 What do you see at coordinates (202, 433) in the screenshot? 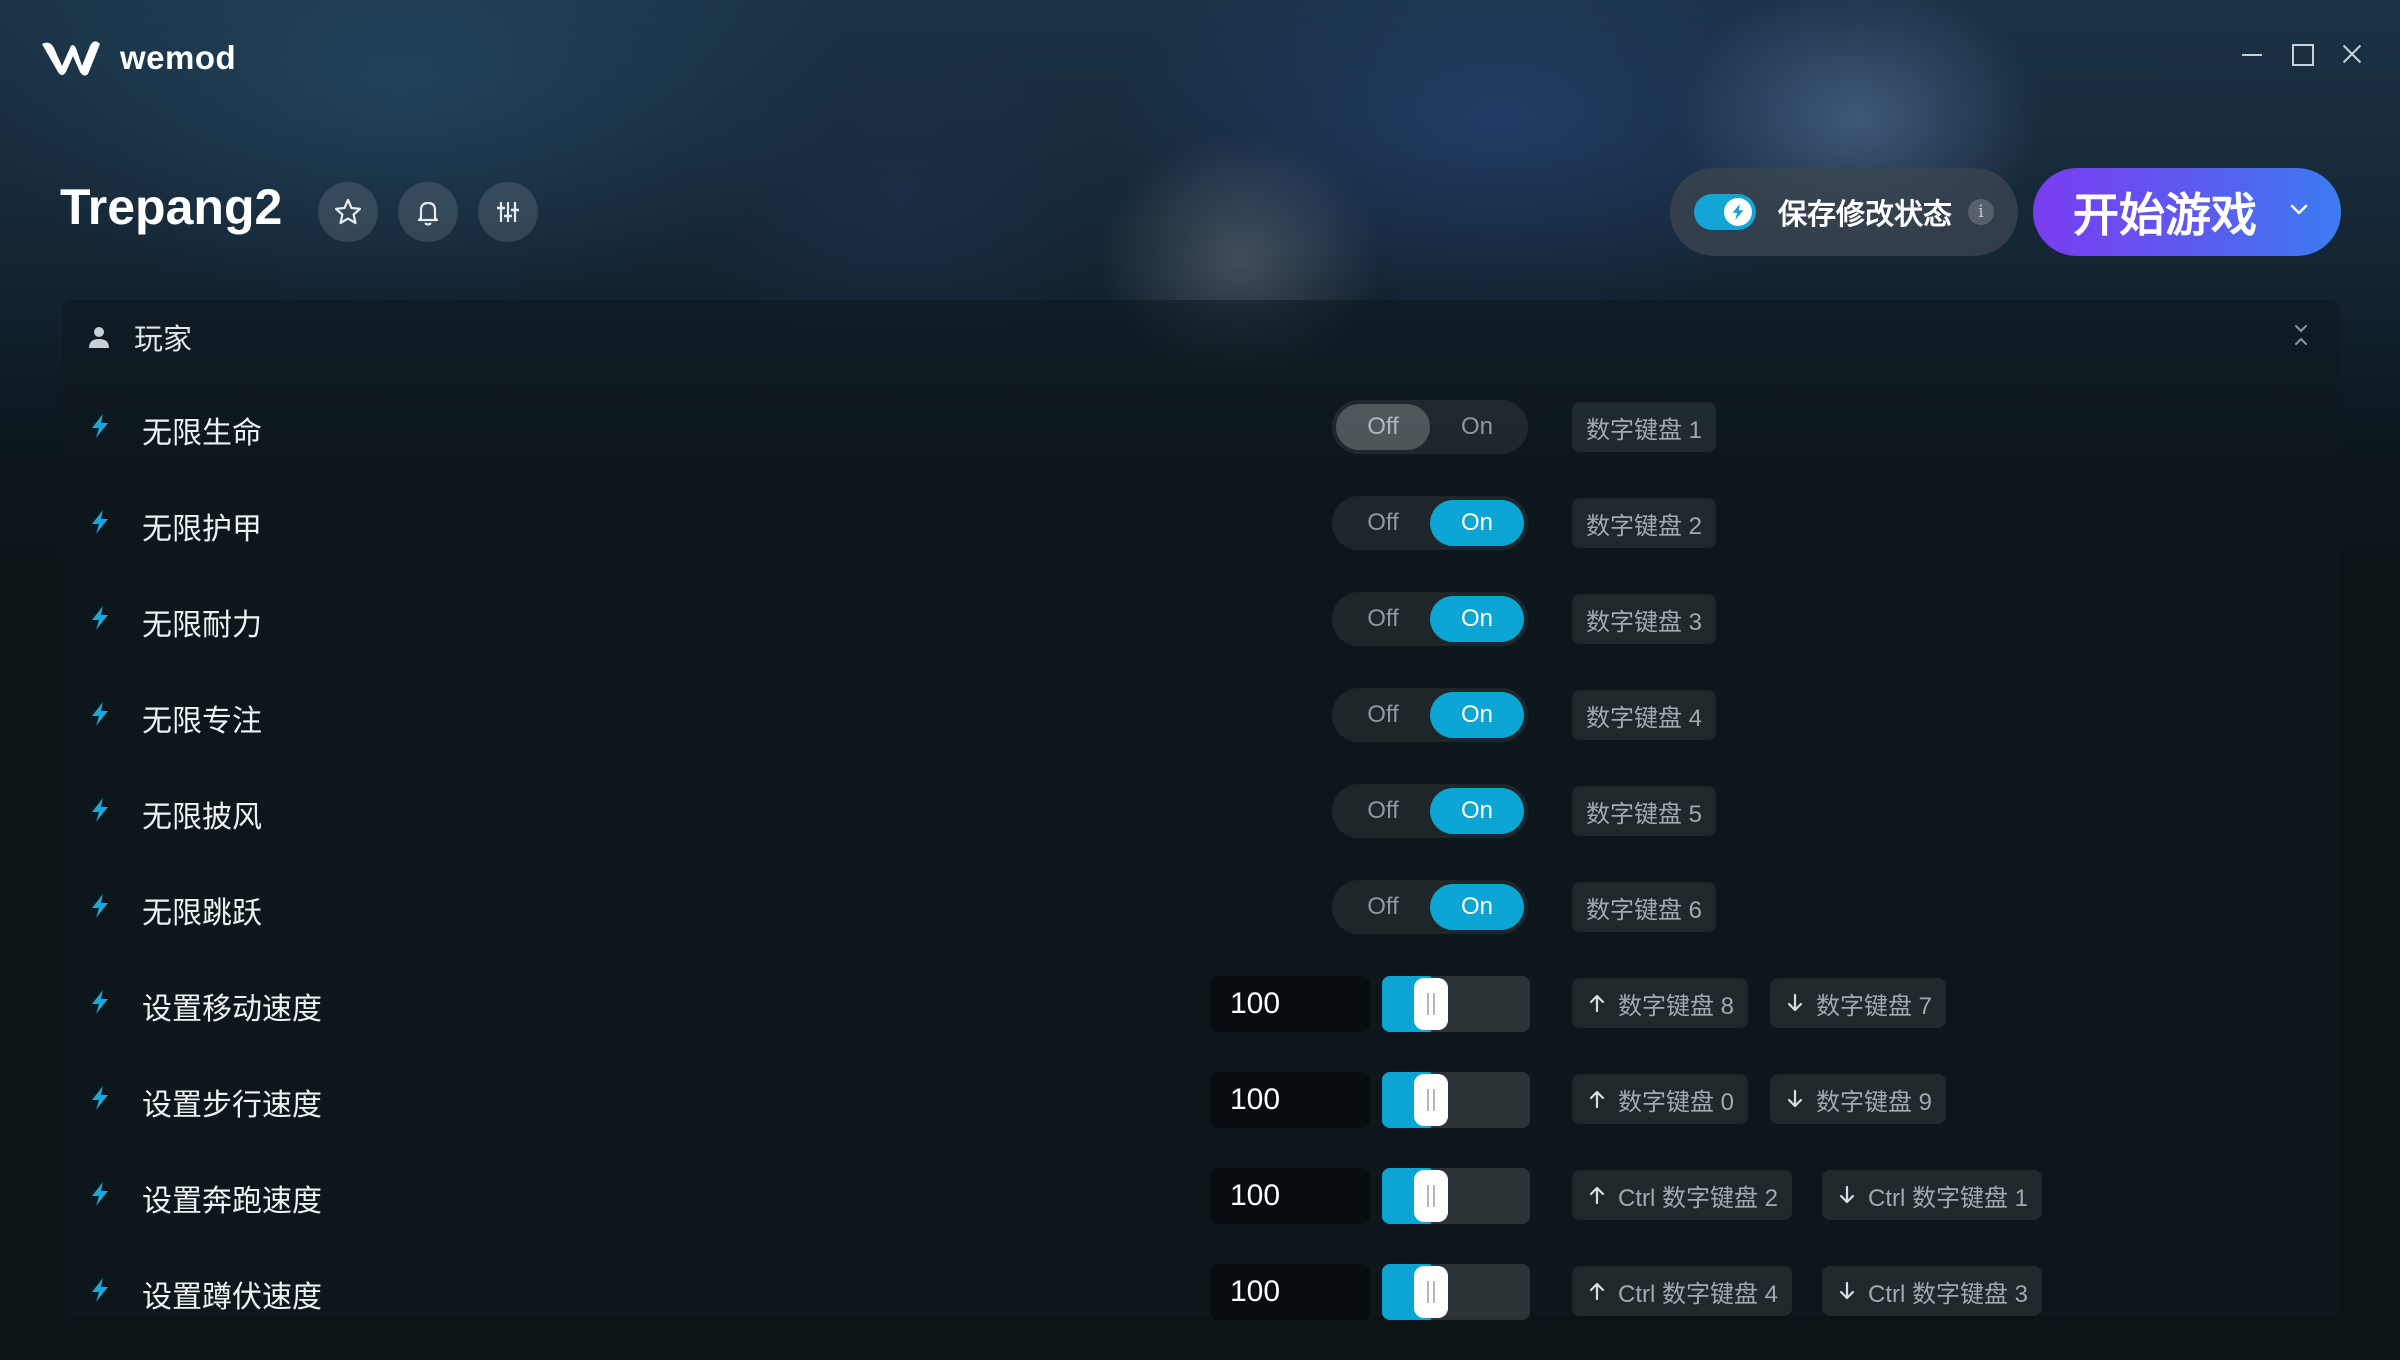
I see `mod-label: 无限生命` at bounding box center [202, 433].